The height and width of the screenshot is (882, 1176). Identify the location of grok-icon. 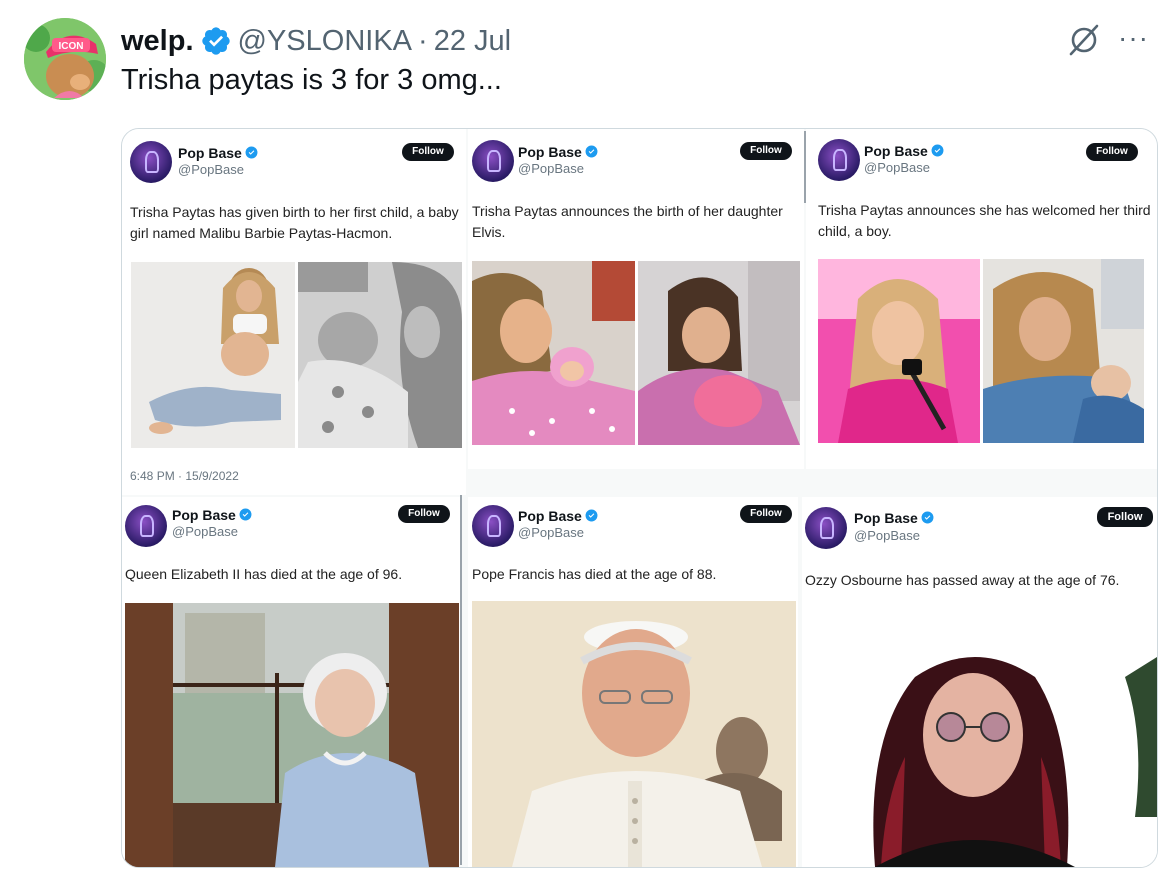
(1084, 40).